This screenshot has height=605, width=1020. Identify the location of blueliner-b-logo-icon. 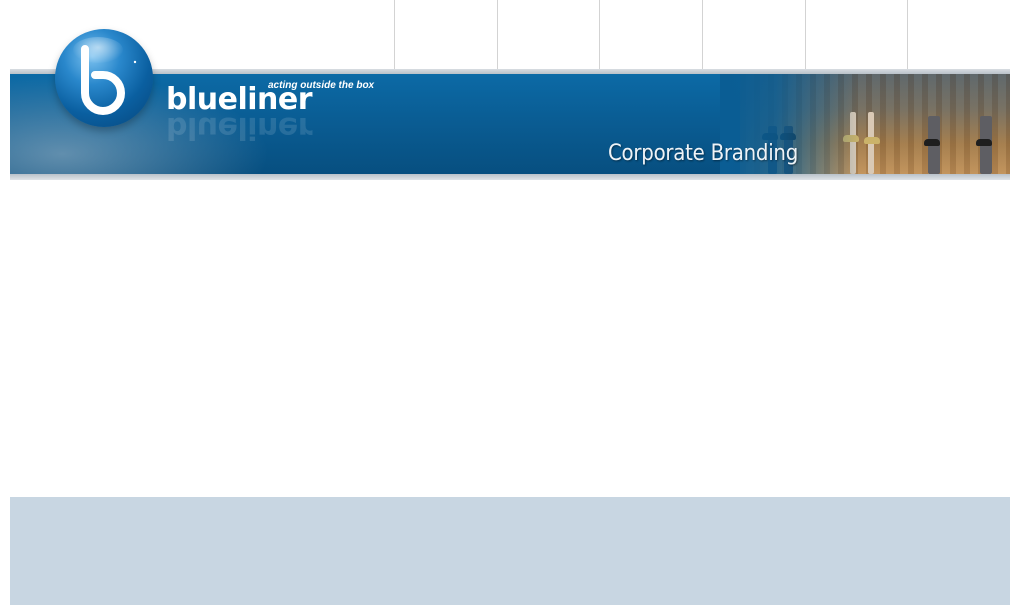
(104, 78).